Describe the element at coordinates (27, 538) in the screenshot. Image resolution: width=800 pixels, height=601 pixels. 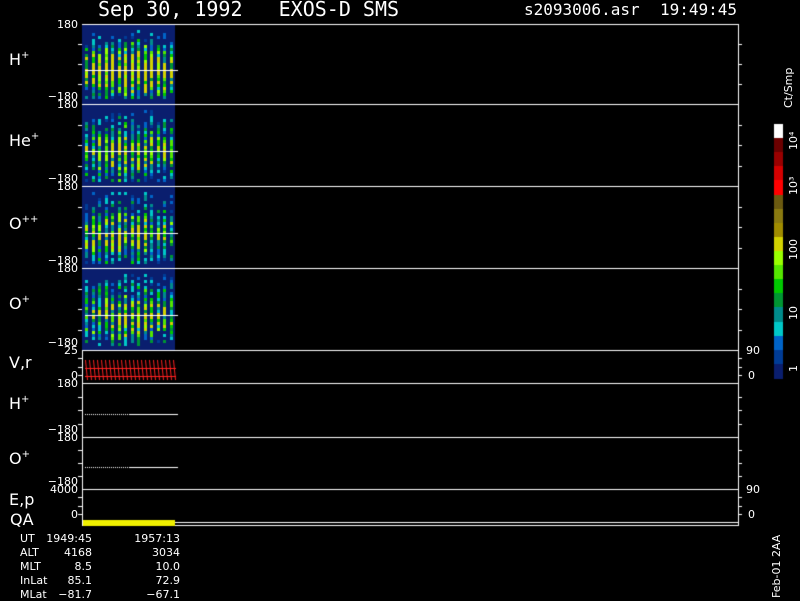
I see `info-label: UT` at that location.